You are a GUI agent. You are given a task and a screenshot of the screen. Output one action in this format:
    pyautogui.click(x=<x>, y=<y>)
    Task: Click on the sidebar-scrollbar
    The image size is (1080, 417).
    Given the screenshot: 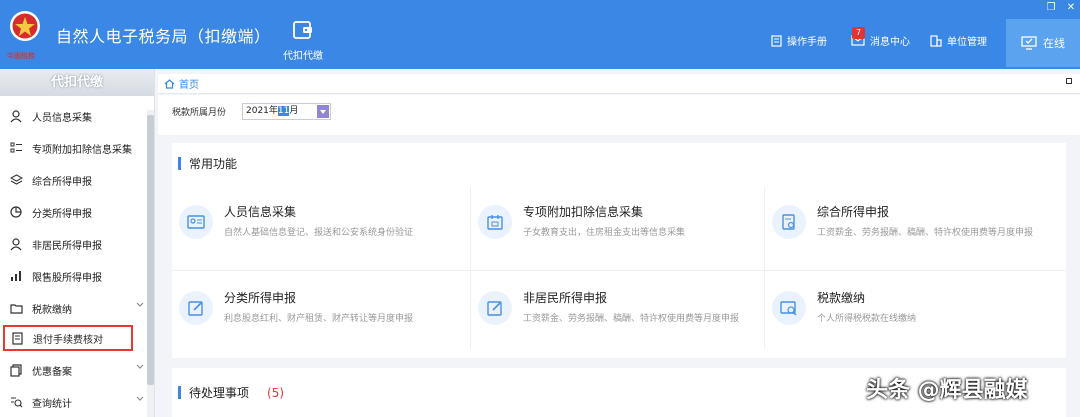 What is the action you would take?
    pyautogui.click(x=150, y=263)
    